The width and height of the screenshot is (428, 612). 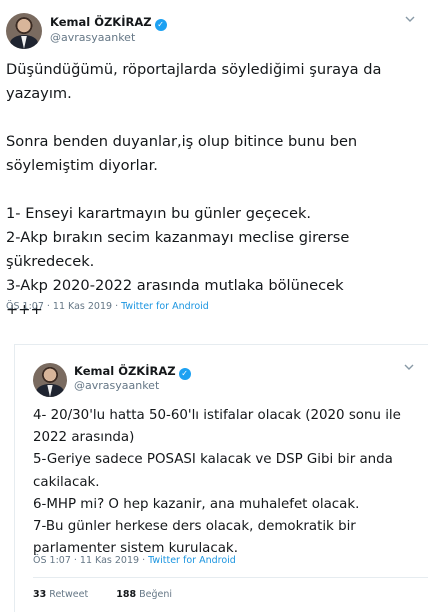 I want to click on retweet-count: 33, so click(x=40, y=594).